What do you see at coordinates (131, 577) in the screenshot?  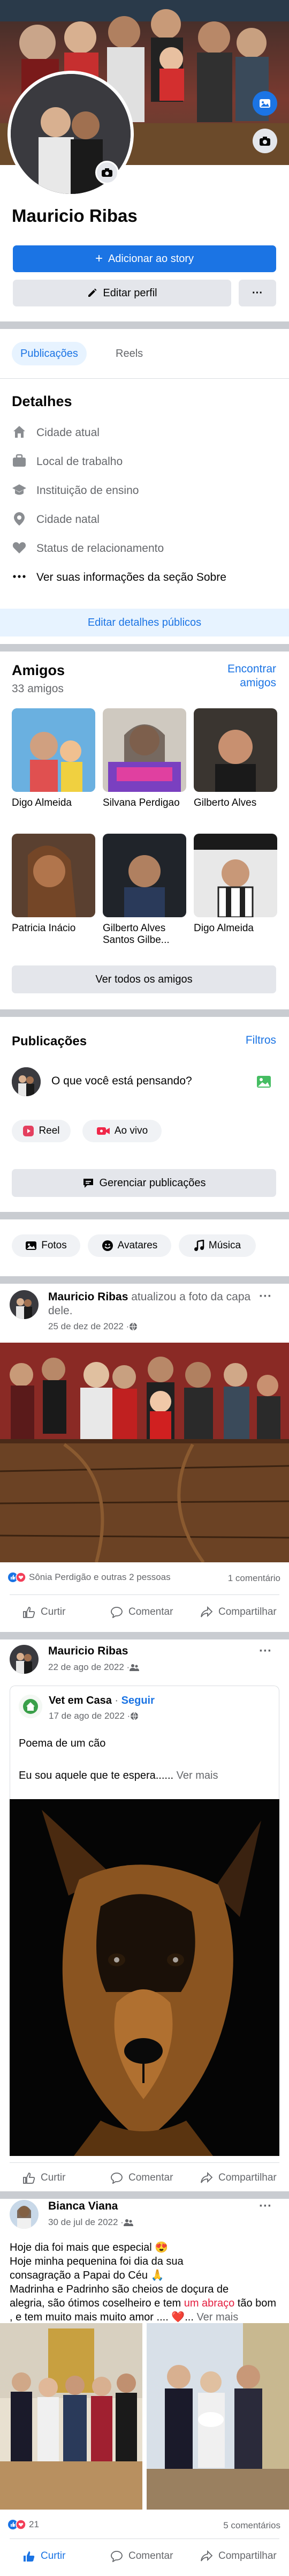 I see `details-see-about: Ver suas informações da seção Sobre` at bounding box center [131, 577].